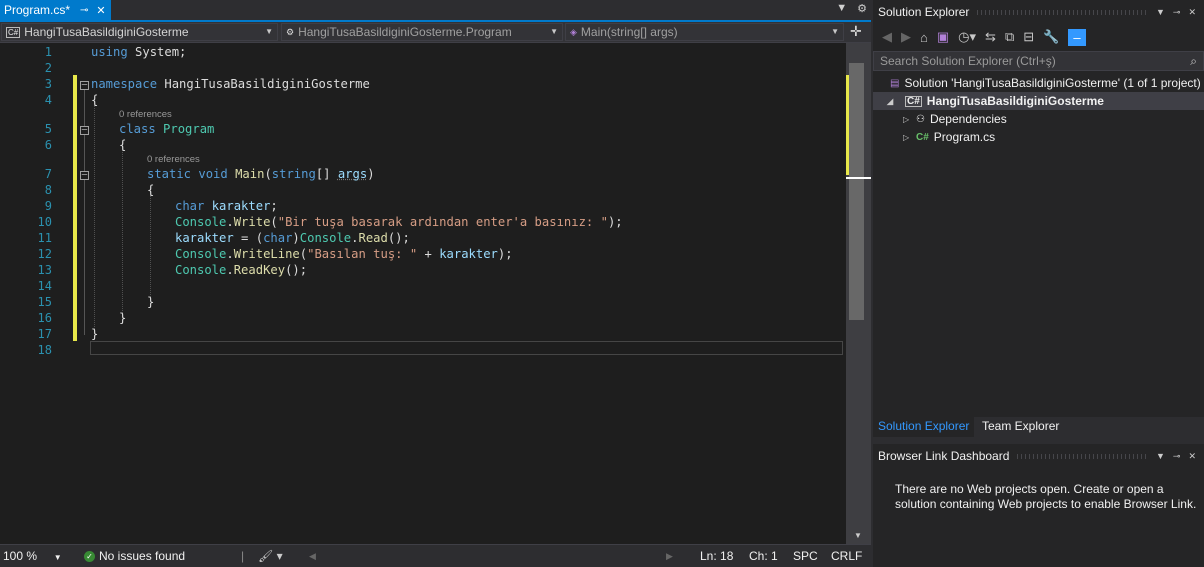 The width and height of the screenshot is (1204, 567). What do you see at coordinates (44, 350) in the screenshot?
I see `line-number: 18` at bounding box center [44, 350].